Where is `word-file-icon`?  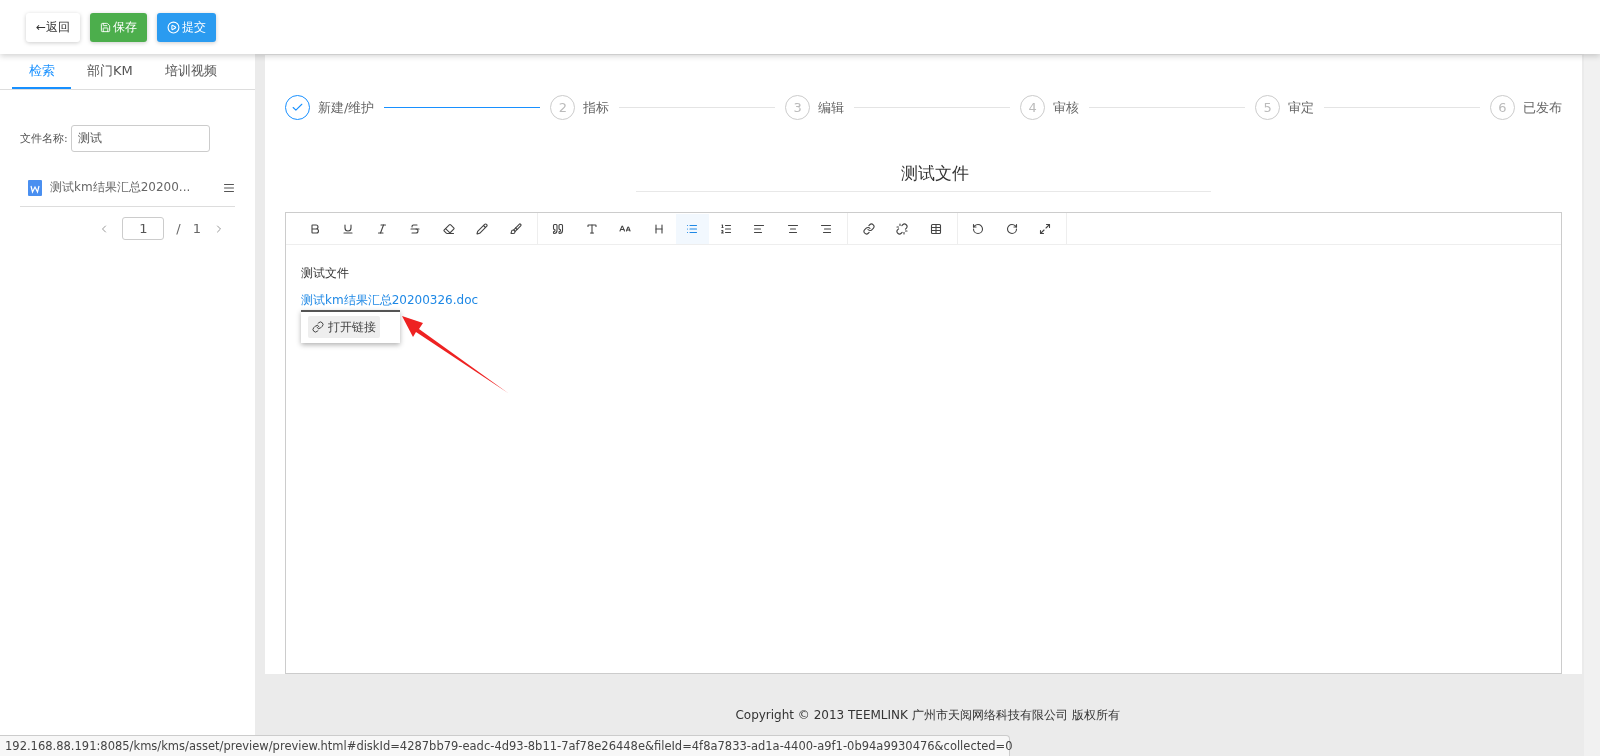
word-file-icon is located at coordinates (35, 187).